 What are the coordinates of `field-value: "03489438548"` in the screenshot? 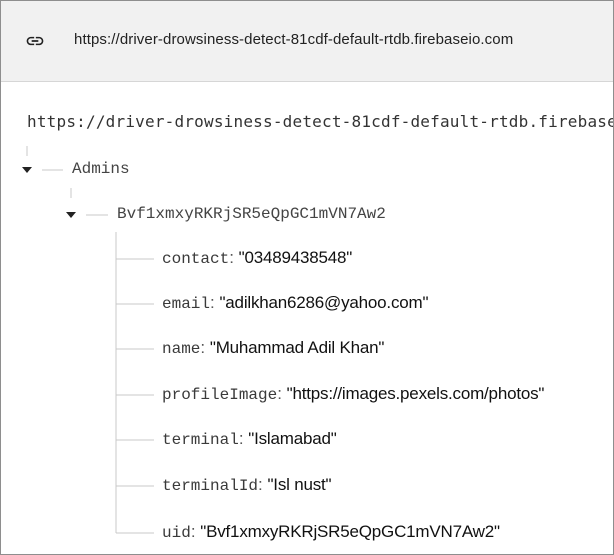 It's located at (296, 257).